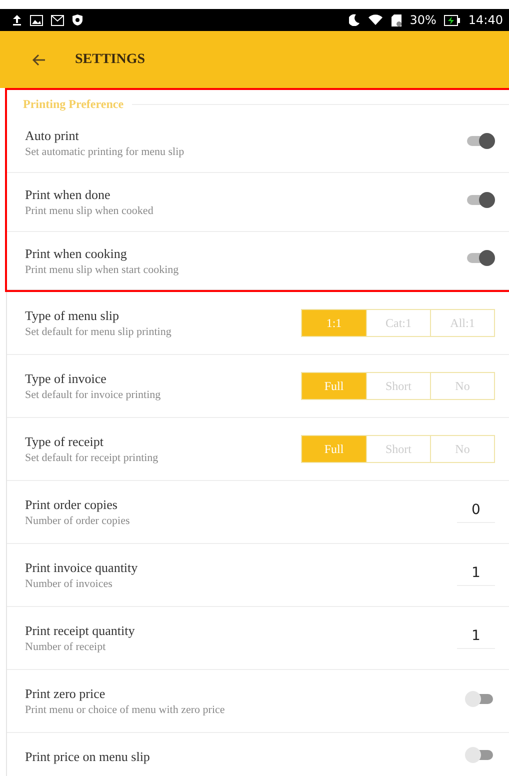 Image resolution: width=509 pixels, height=776 pixels. I want to click on moon-icon, so click(354, 20).